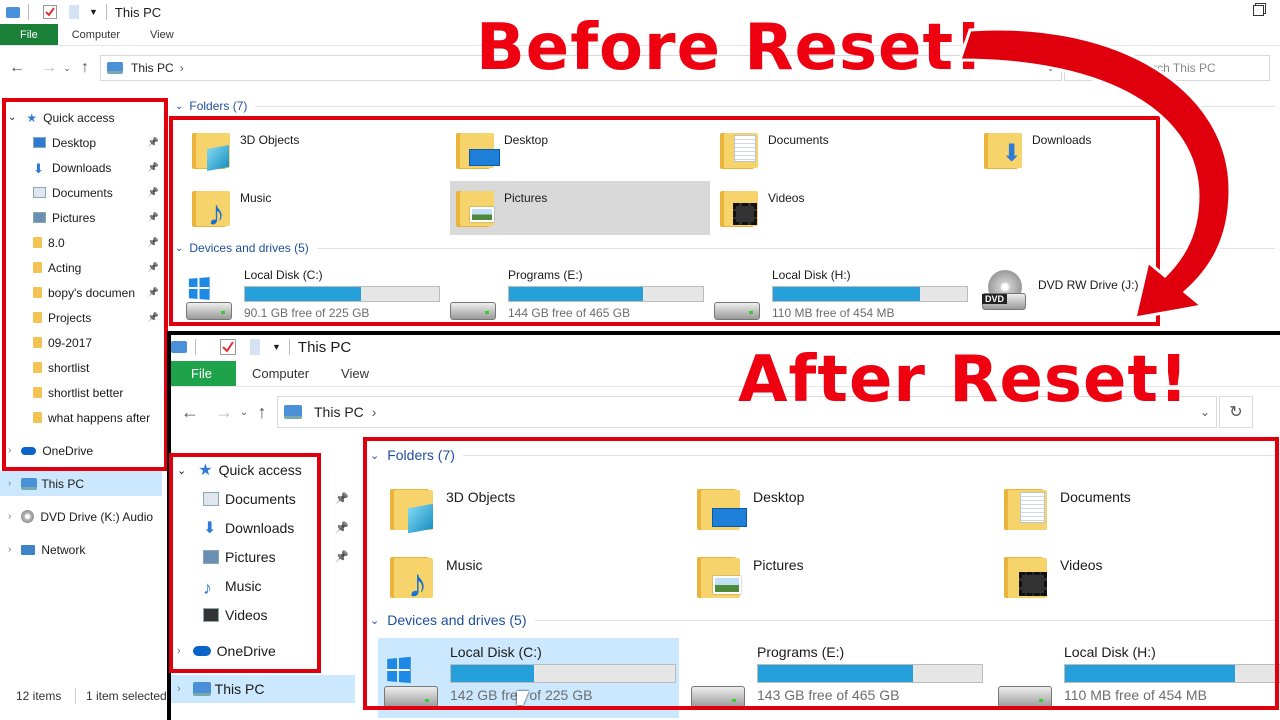 The image size is (1280, 720). Describe the element at coordinates (729, 517) in the screenshot. I see `desktop-icon` at that location.